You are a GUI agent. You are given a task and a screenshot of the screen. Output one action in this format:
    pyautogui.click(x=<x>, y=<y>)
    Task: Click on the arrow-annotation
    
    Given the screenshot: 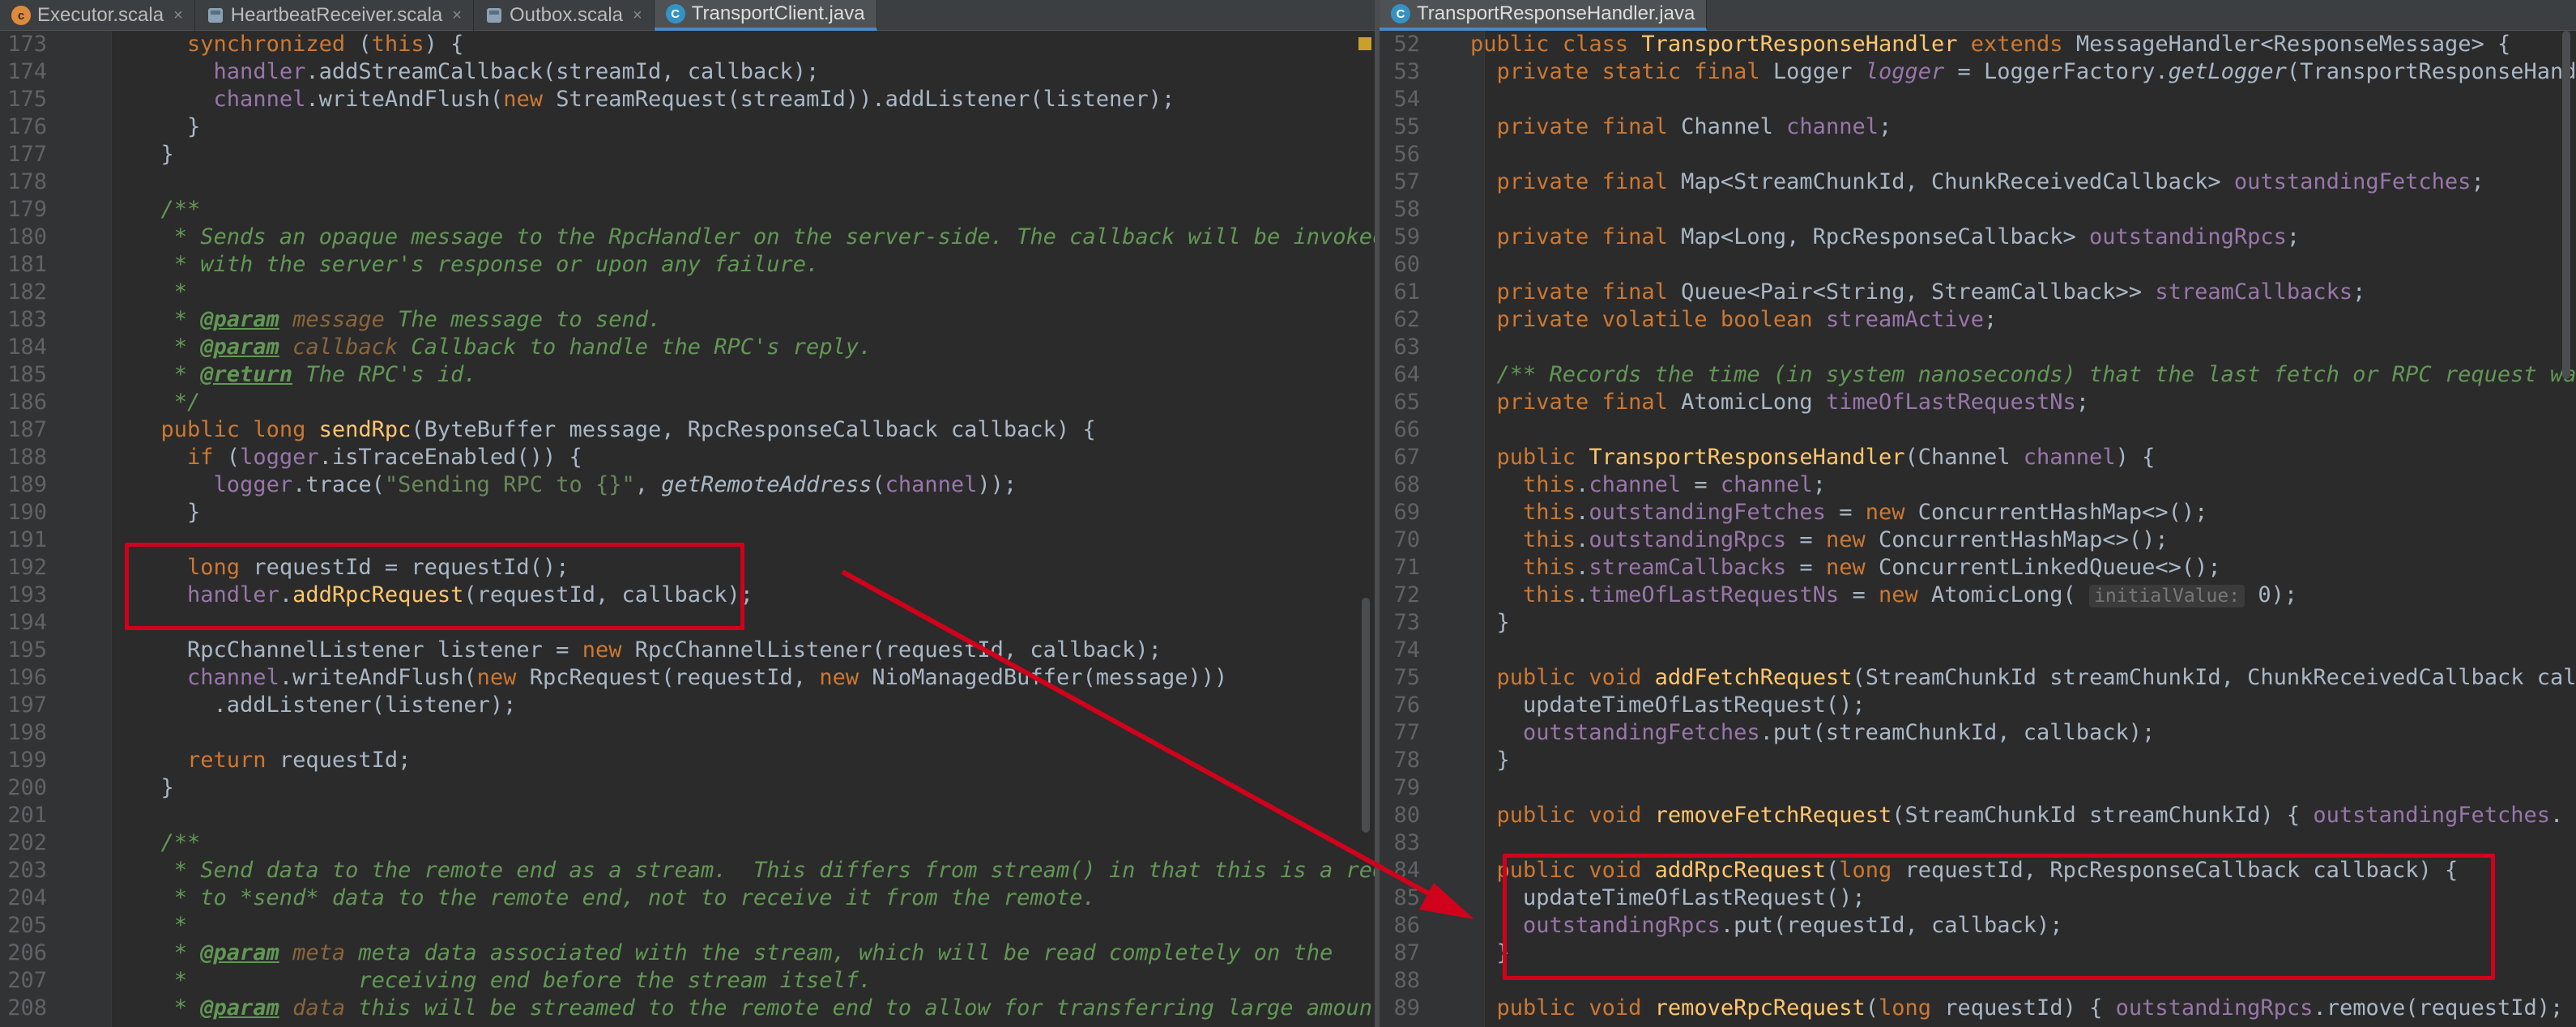 What is the action you would take?
    pyautogui.click(x=1158, y=744)
    